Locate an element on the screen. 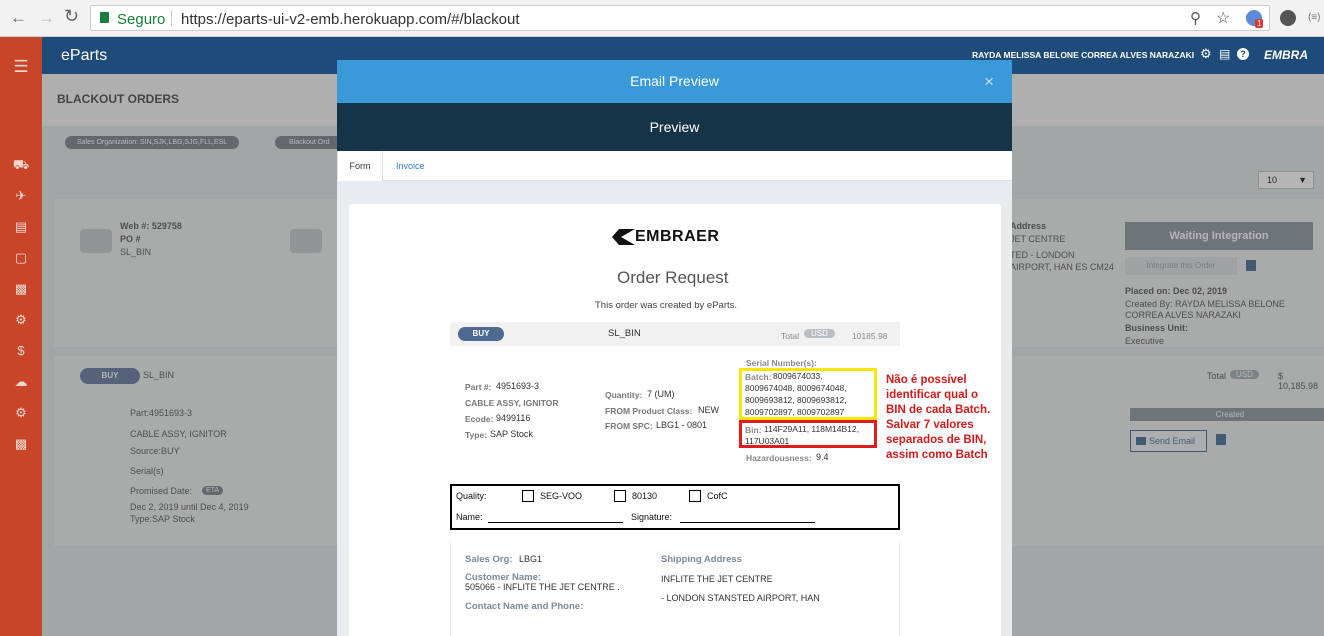 The height and width of the screenshot is (636, 1324). settings-icon: ⚙ is located at coordinates (21, 413).